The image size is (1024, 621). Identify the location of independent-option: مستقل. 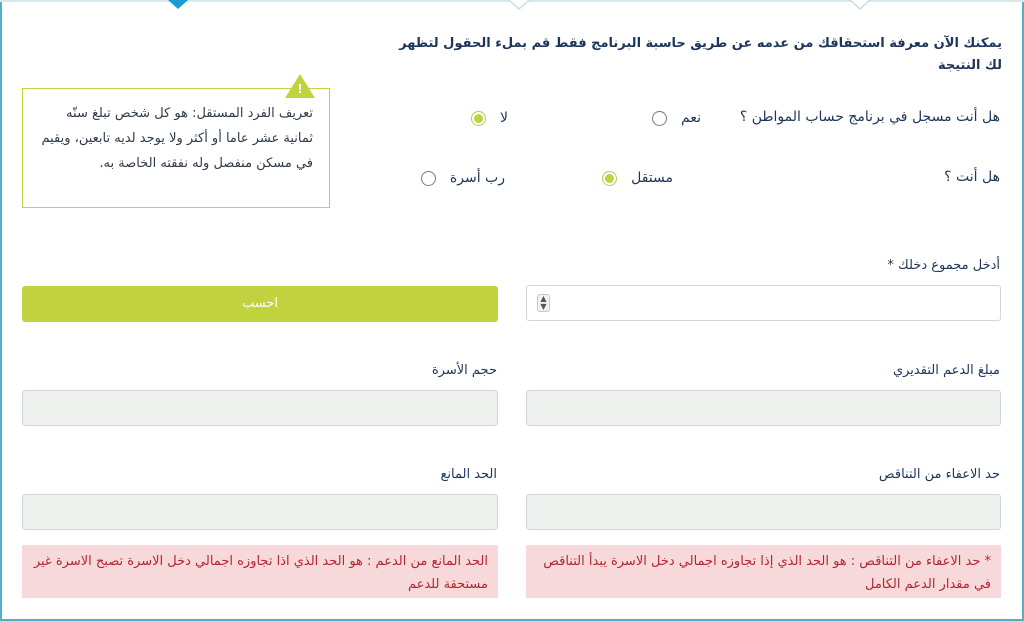
(637, 178).